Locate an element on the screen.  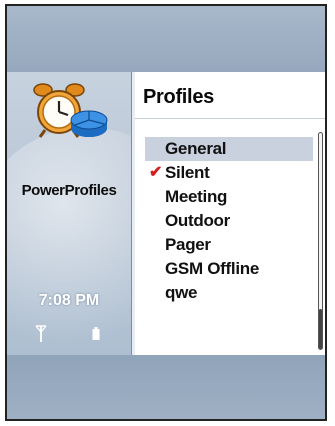
title-divider is located at coordinates (230, 118).